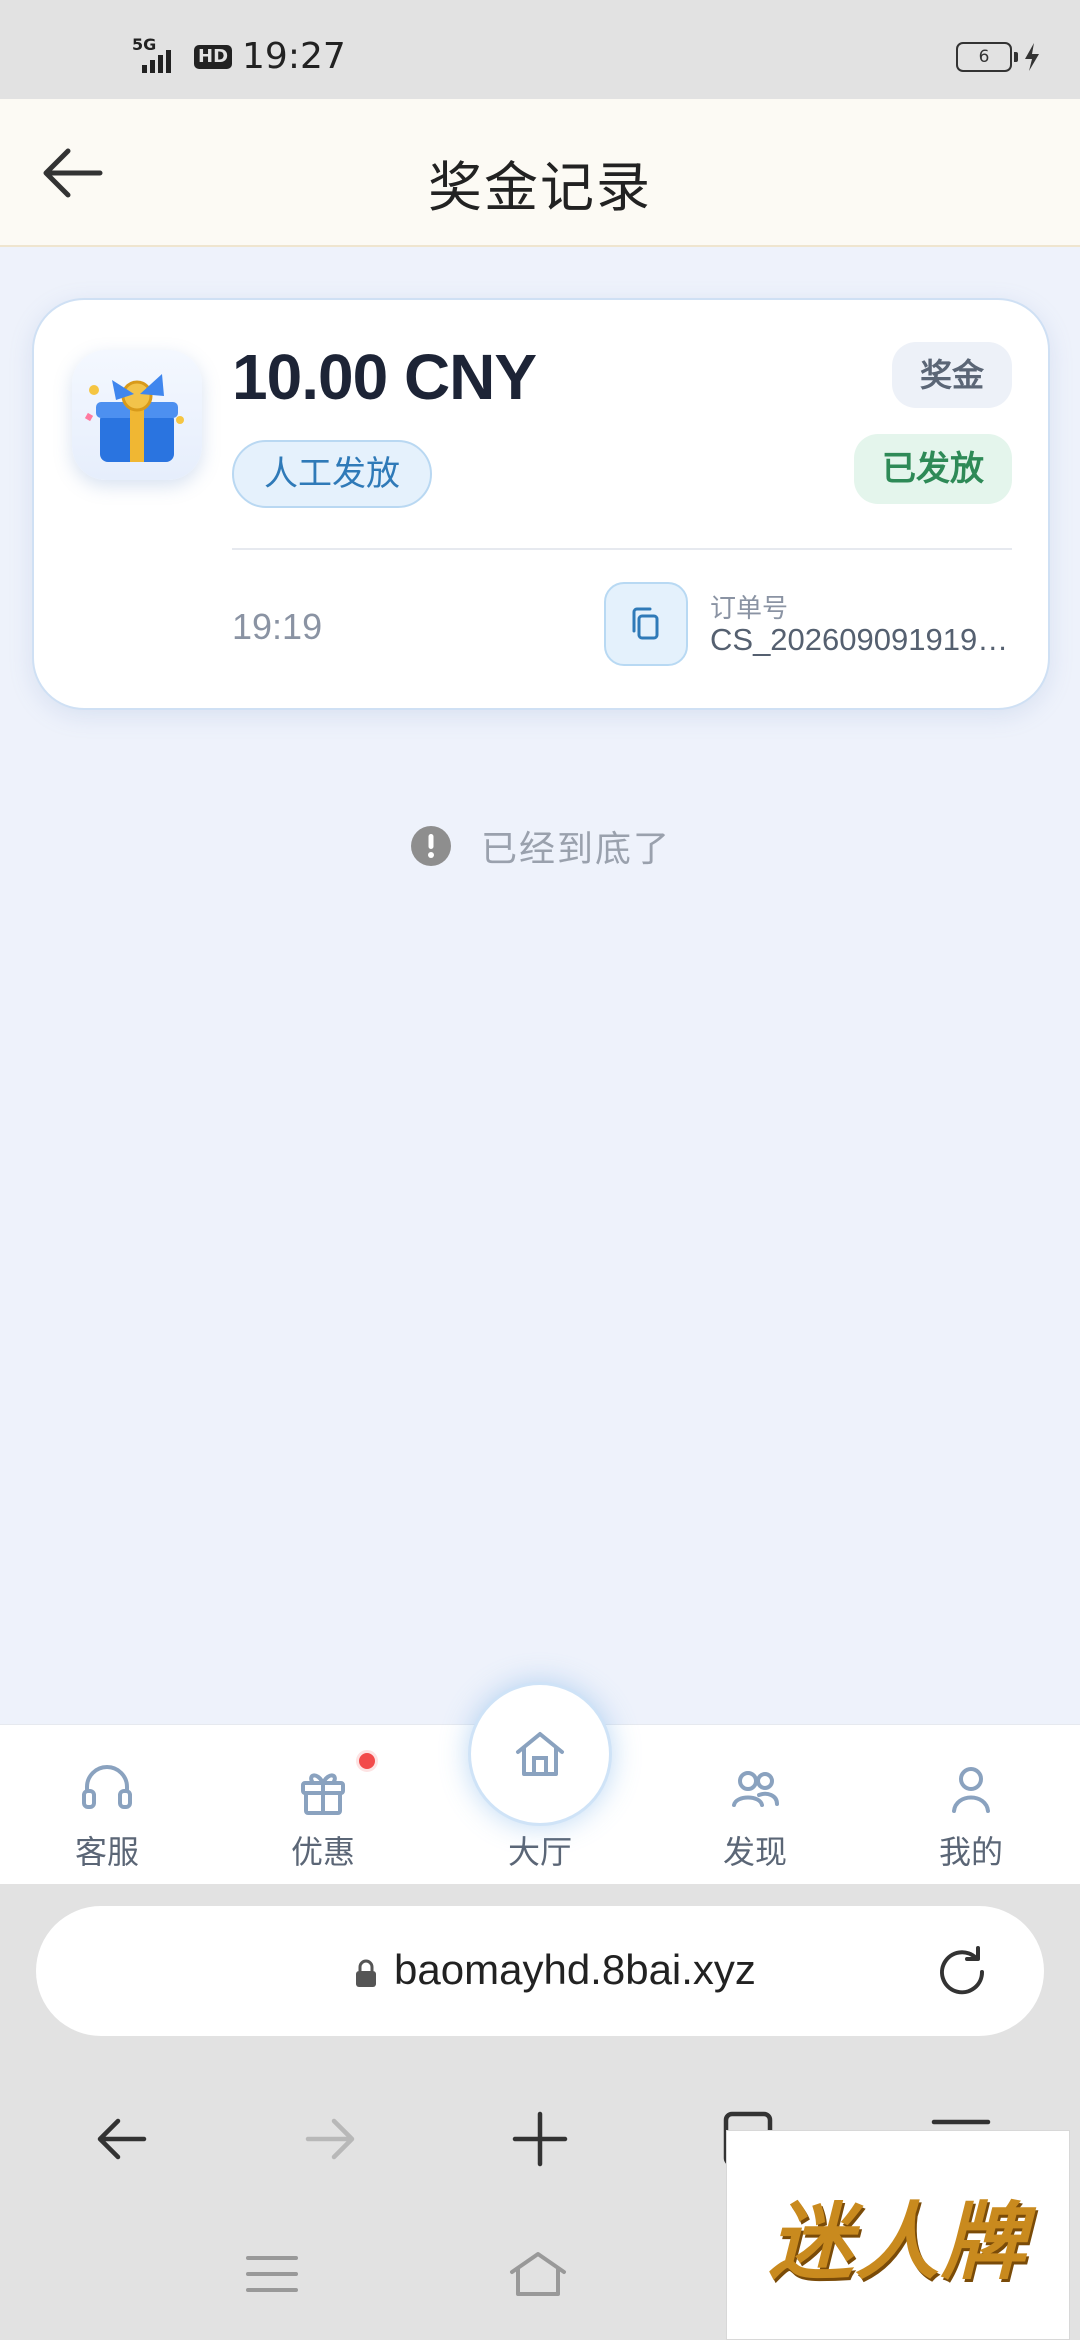  I want to click on status-left: 5G HD 19:27, so click(239, 56).